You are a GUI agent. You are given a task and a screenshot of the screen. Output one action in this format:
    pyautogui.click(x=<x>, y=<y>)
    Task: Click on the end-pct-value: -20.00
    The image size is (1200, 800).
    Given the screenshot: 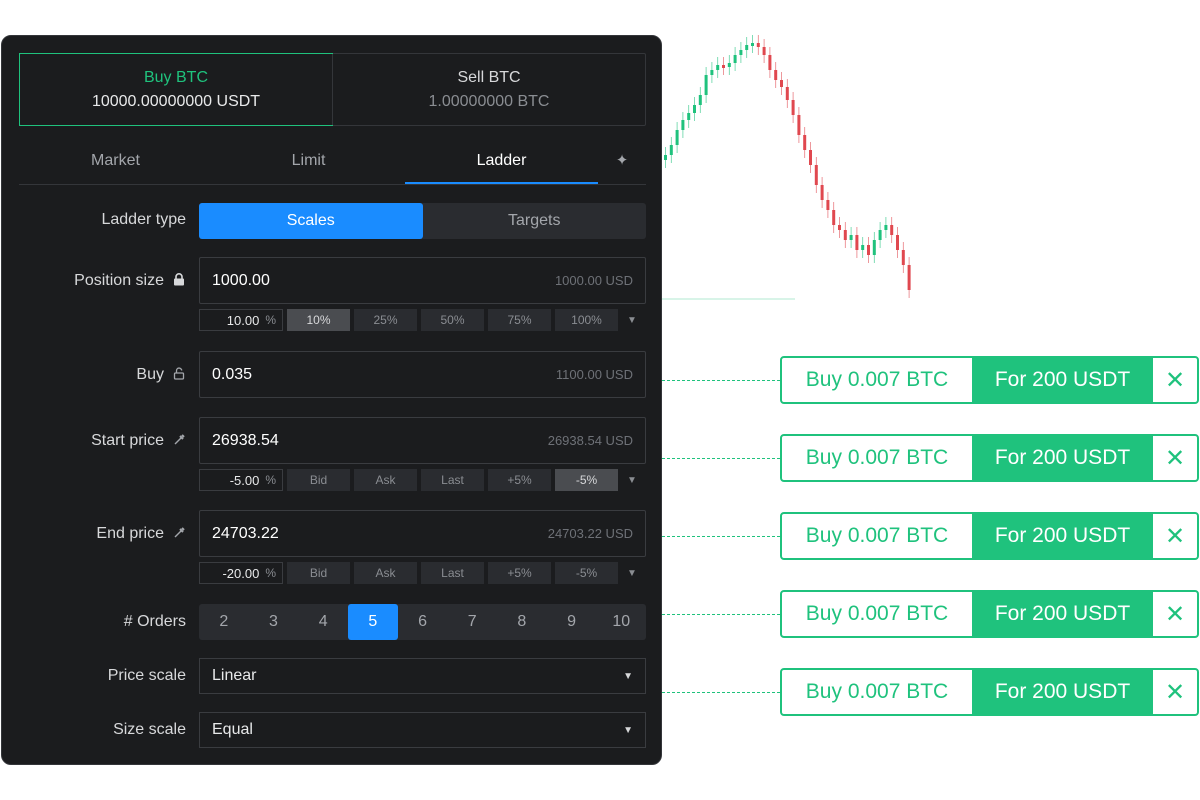 What is the action you would take?
    pyautogui.click(x=241, y=573)
    